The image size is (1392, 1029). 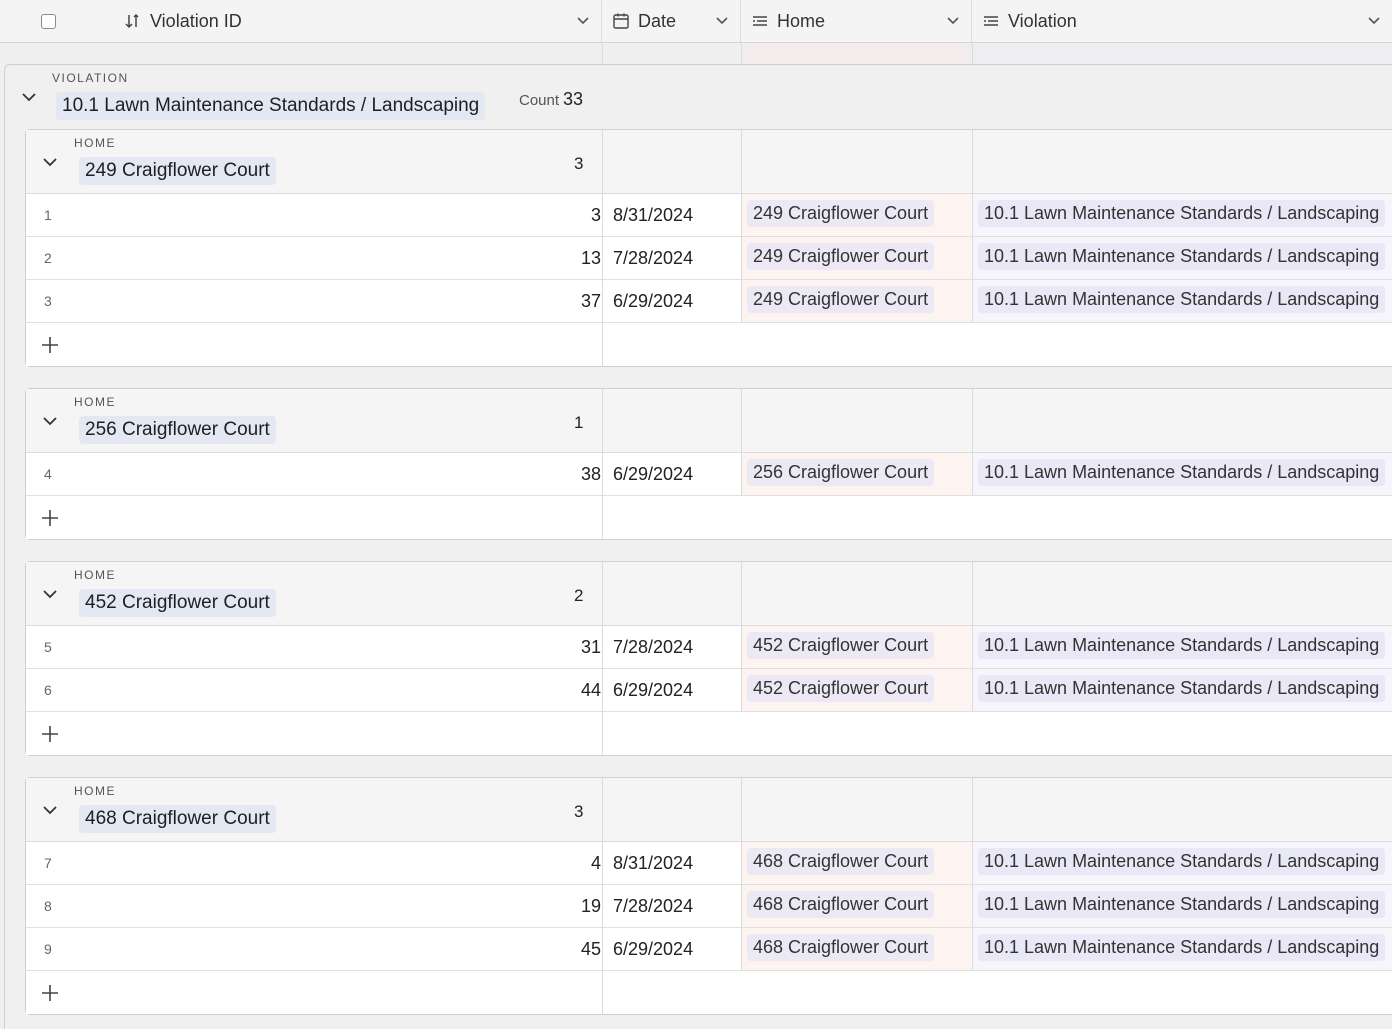 I want to click on violation-id-cell: 44, so click(x=591, y=690).